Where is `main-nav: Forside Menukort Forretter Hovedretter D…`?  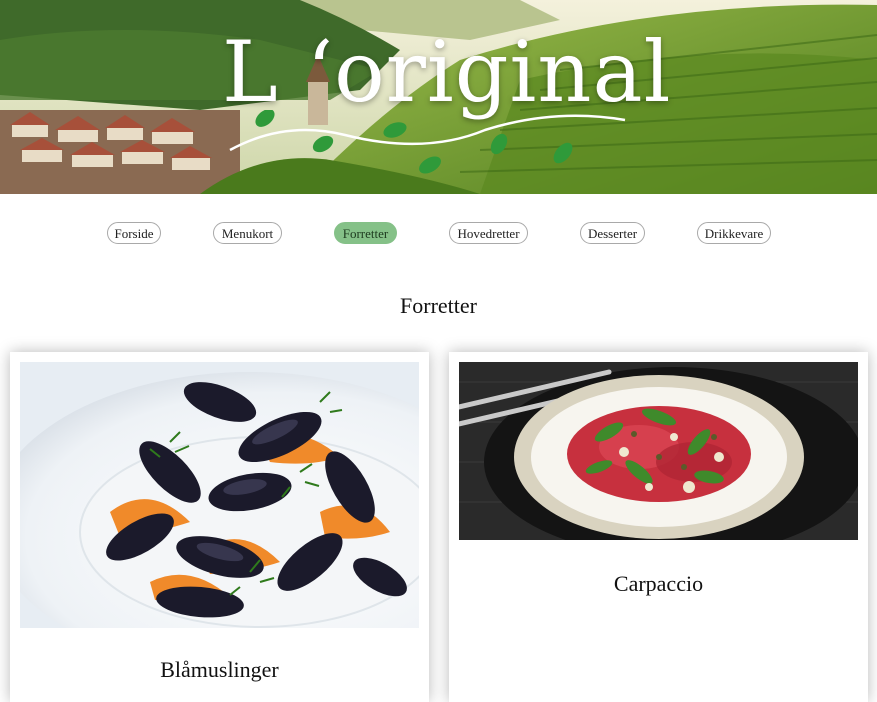 main-nav: Forside Menukort Forretter Hovedretter D… is located at coordinates (438, 234).